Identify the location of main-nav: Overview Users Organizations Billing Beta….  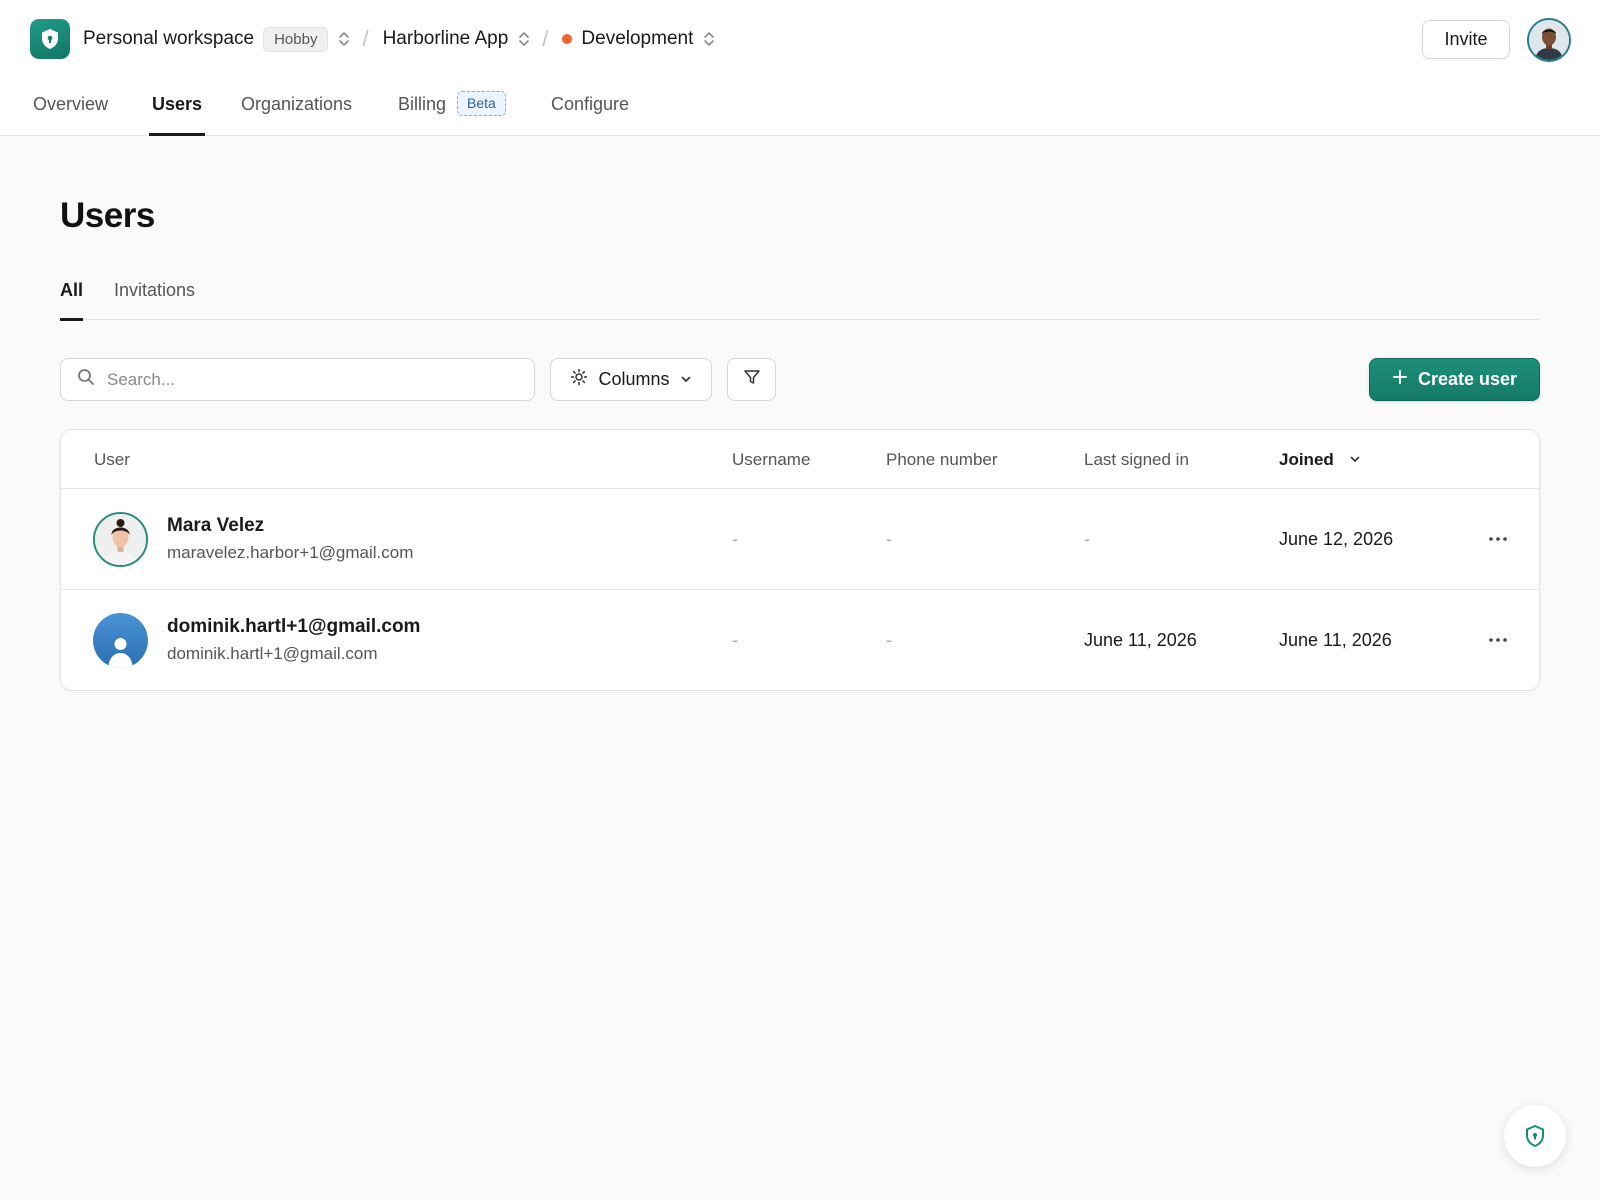
(800, 108).